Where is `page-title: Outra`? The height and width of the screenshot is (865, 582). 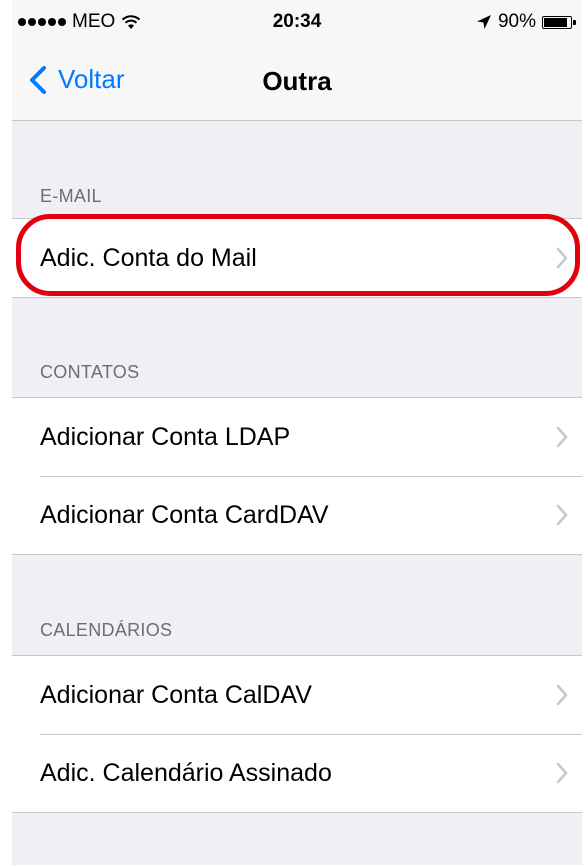 page-title: Outra is located at coordinates (297, 81).